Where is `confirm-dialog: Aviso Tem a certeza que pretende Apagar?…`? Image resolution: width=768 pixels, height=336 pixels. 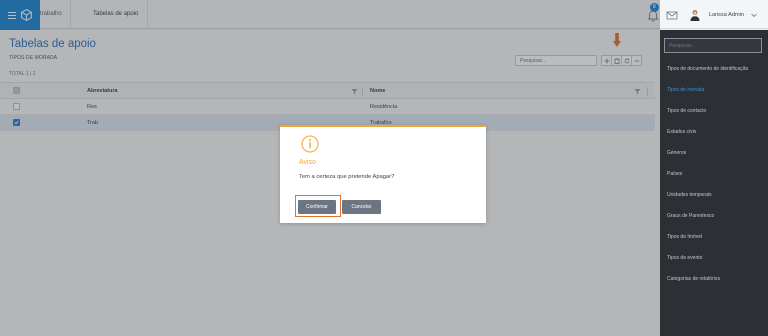
confirm-dialog: Aviso Tem a certeza que pretende Apagar?… is located at coordinates (383, 174).